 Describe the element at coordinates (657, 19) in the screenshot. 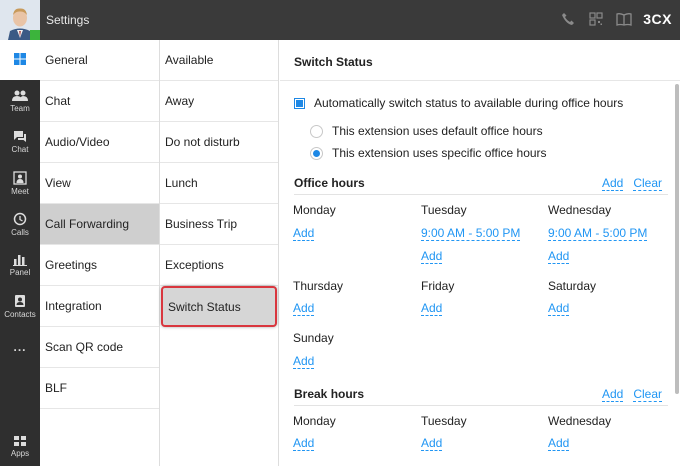

I see `brand-logo: 3CX` at that location.